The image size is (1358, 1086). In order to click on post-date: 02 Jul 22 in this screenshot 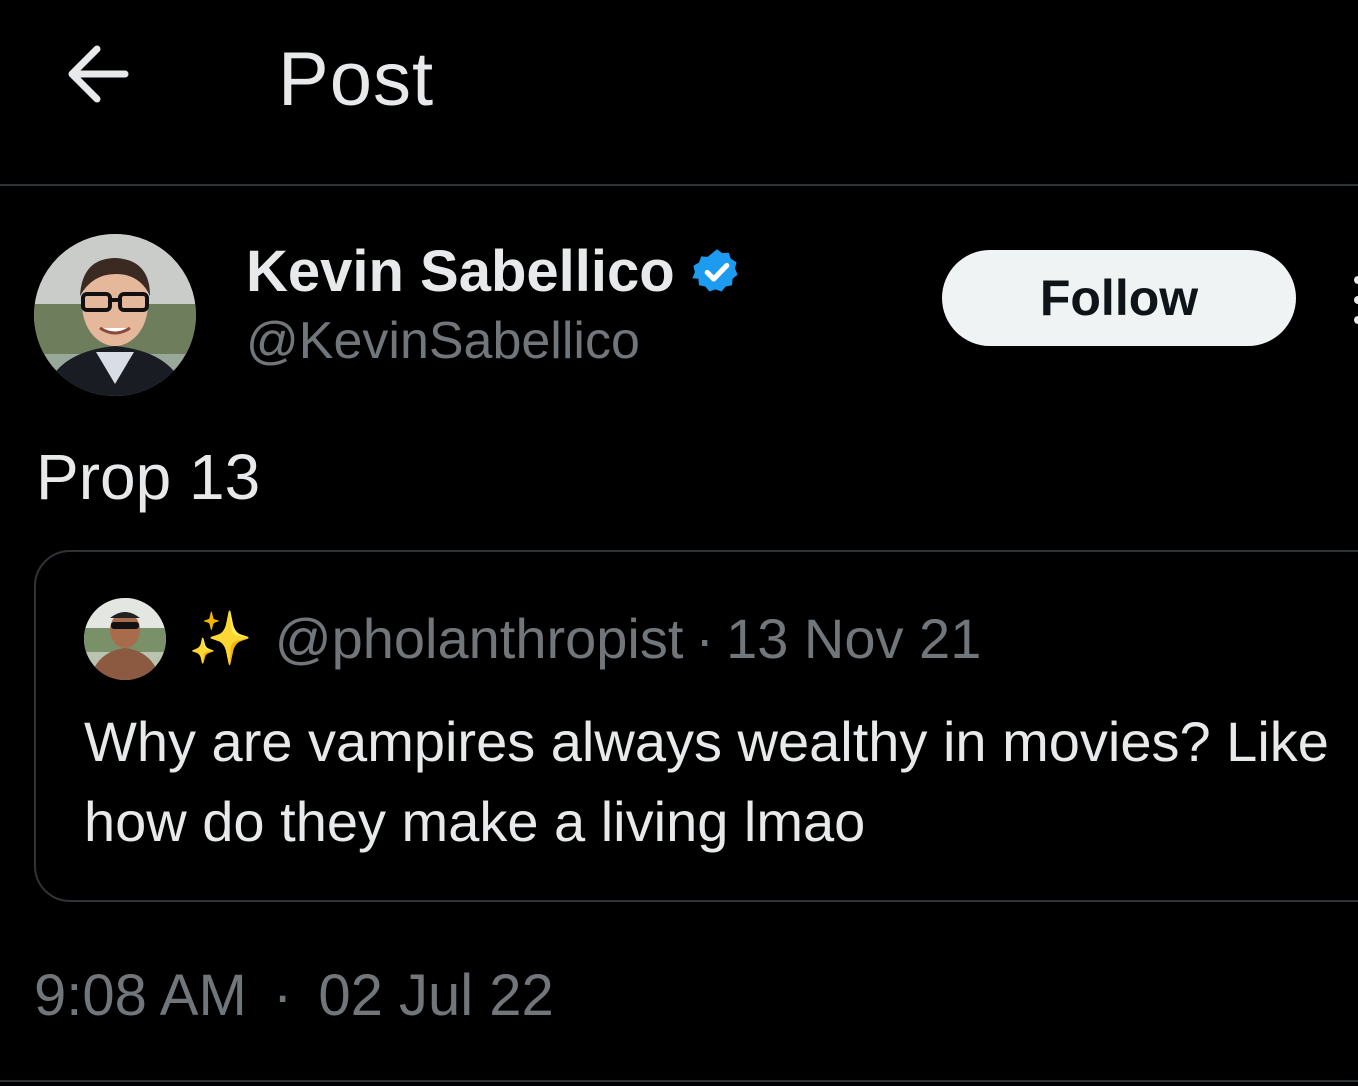, I will do `click(436, 995)`.